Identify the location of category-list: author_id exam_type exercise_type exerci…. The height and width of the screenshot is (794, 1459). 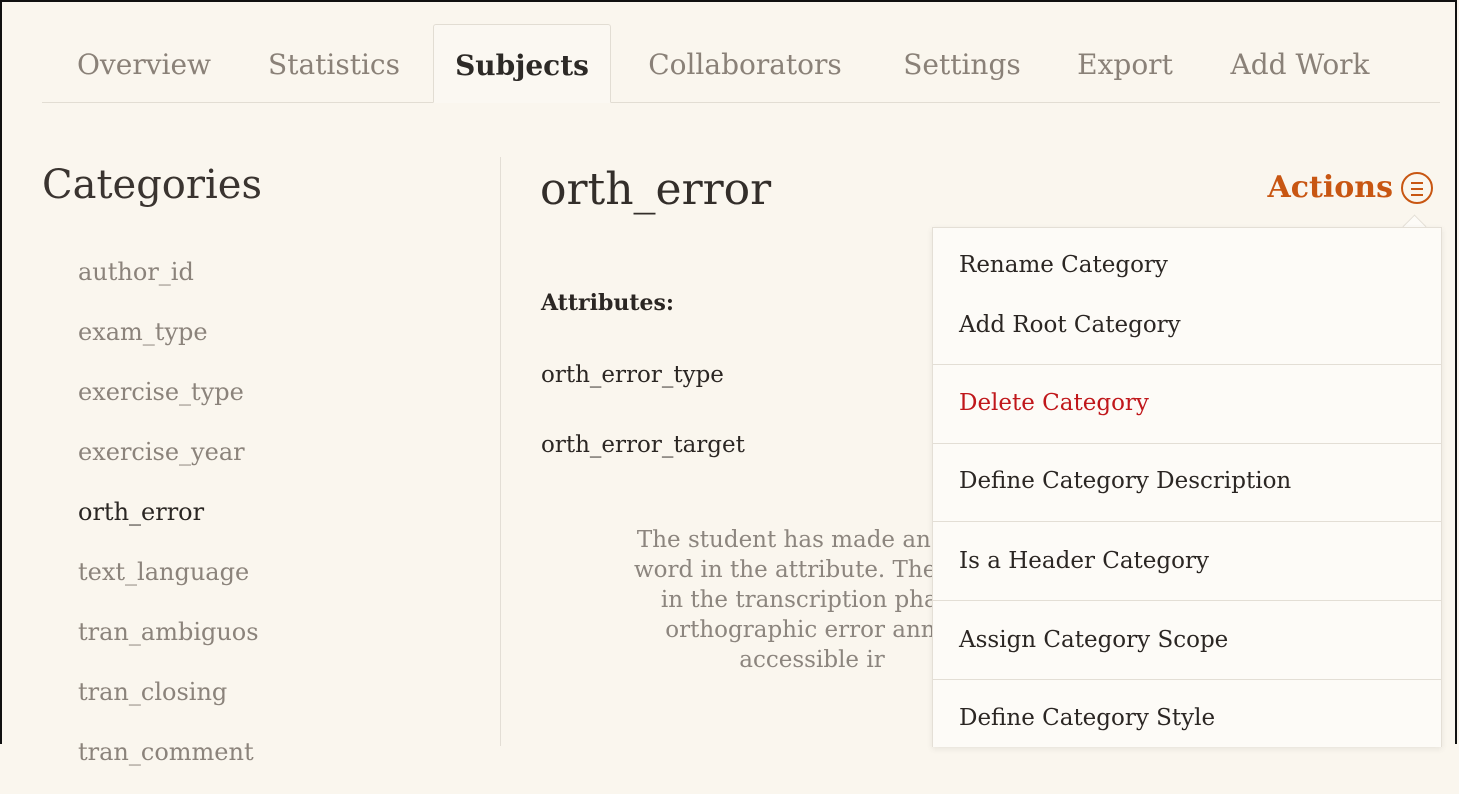
(168, 524).